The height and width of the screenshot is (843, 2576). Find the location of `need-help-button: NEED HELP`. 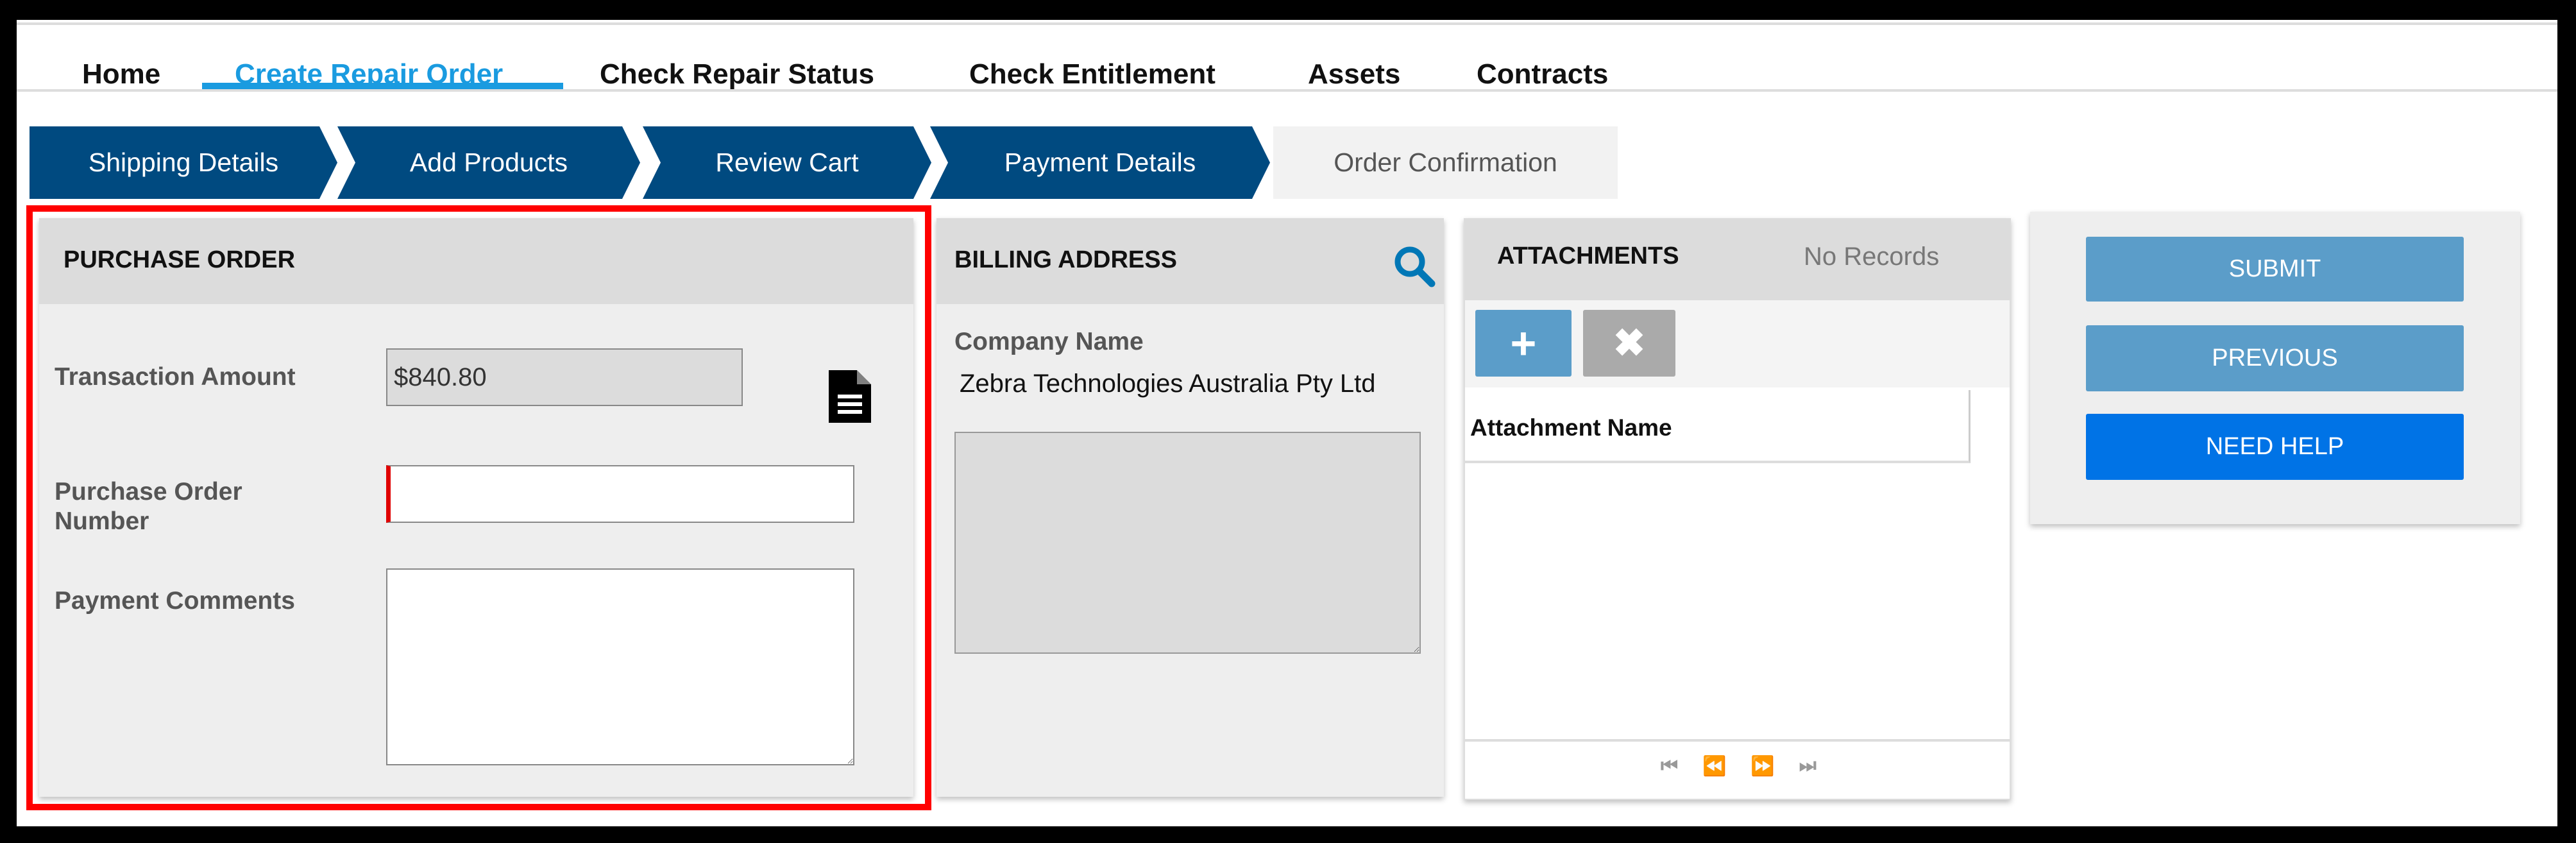

need-help-button: NEED HELP is located at coordinates (2275, 447).